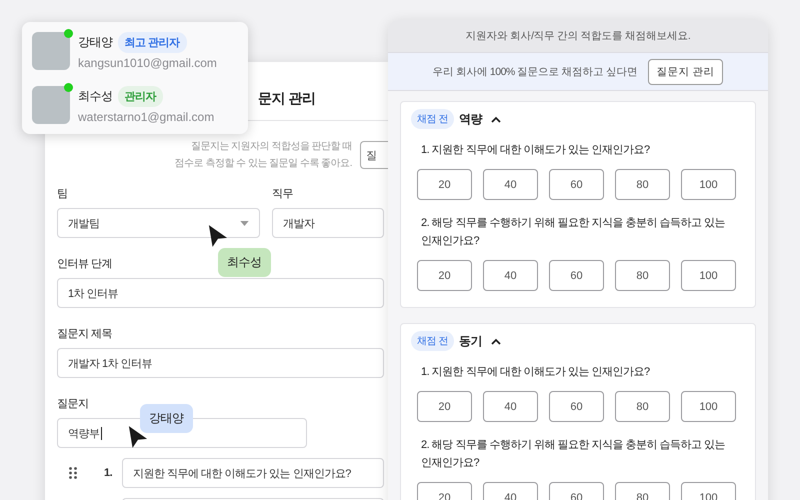 The height and width of the screenshot is (500, 800). What do you see at coordinates (287, 98) in the screenshot?
I see `window-title: 문지 관리` at bounding box center [287, 98].